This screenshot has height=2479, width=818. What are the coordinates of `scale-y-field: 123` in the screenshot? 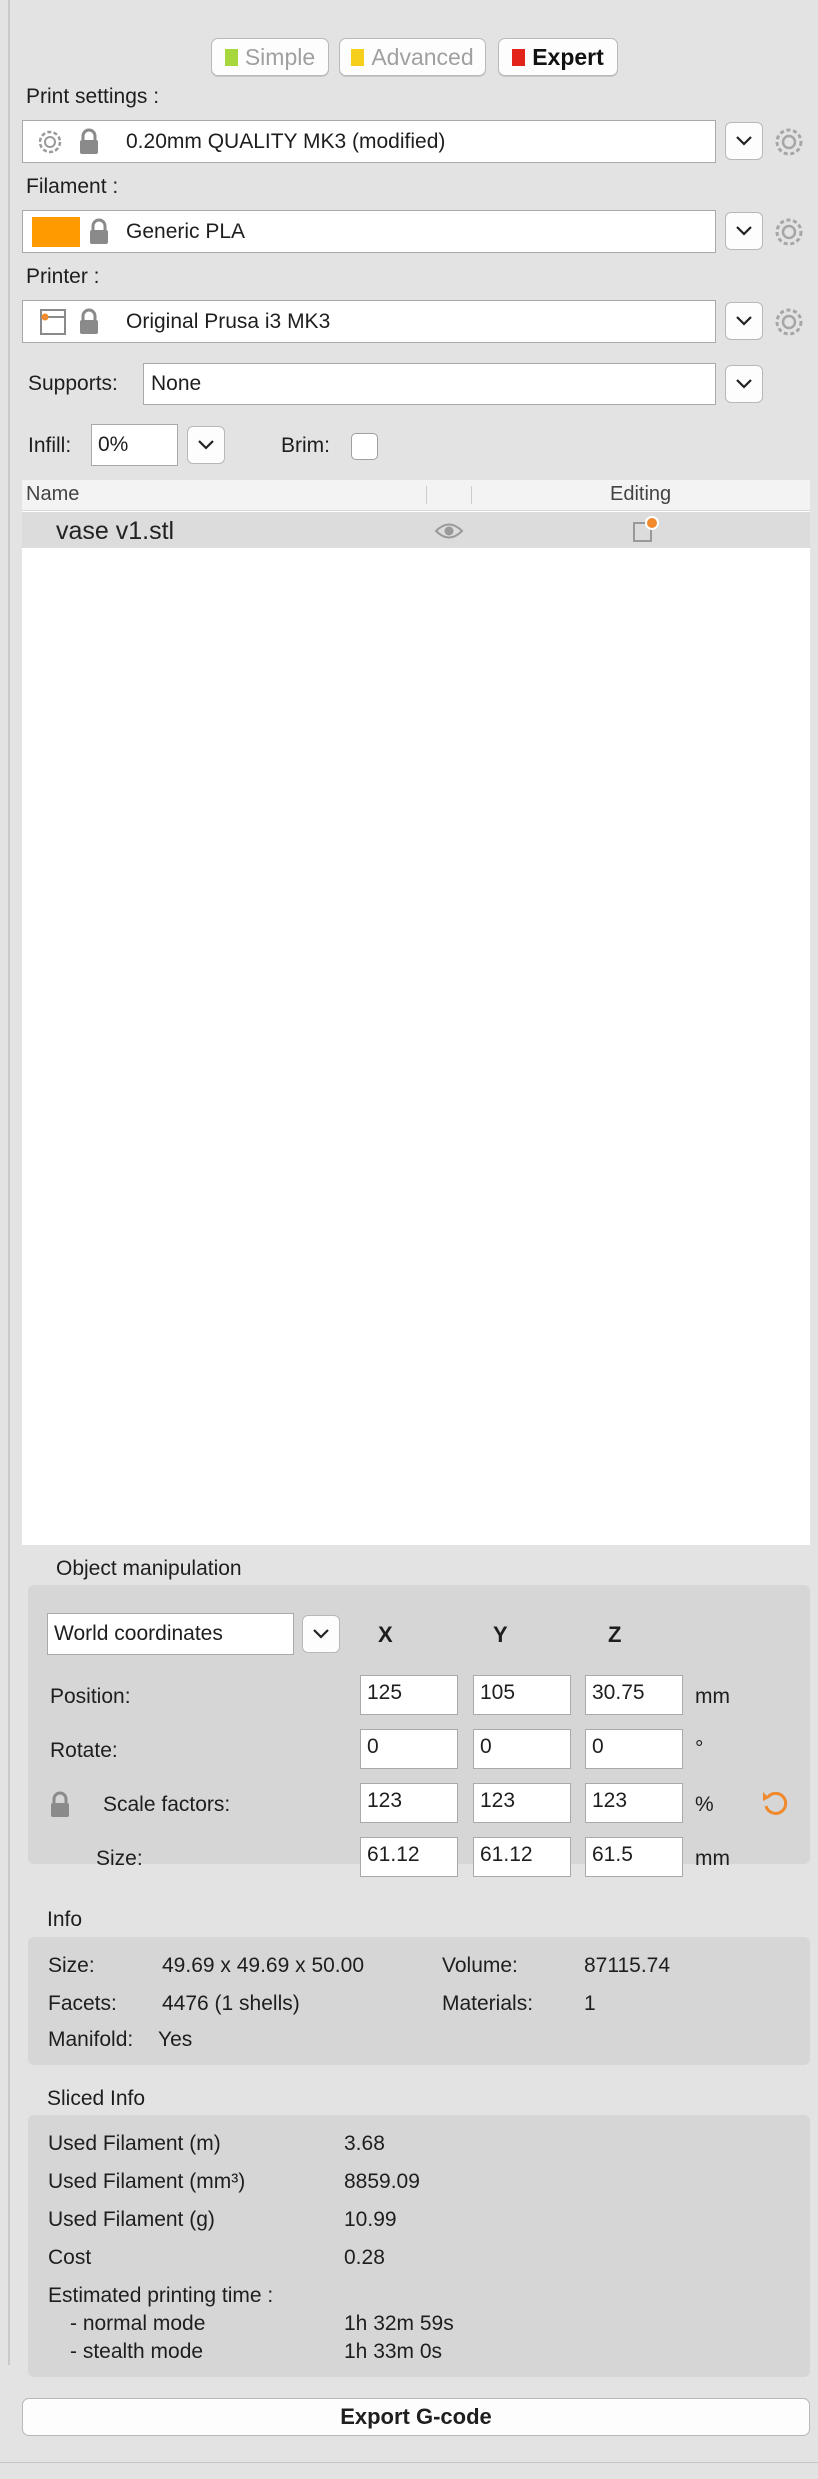 It's located at (522, 1803).